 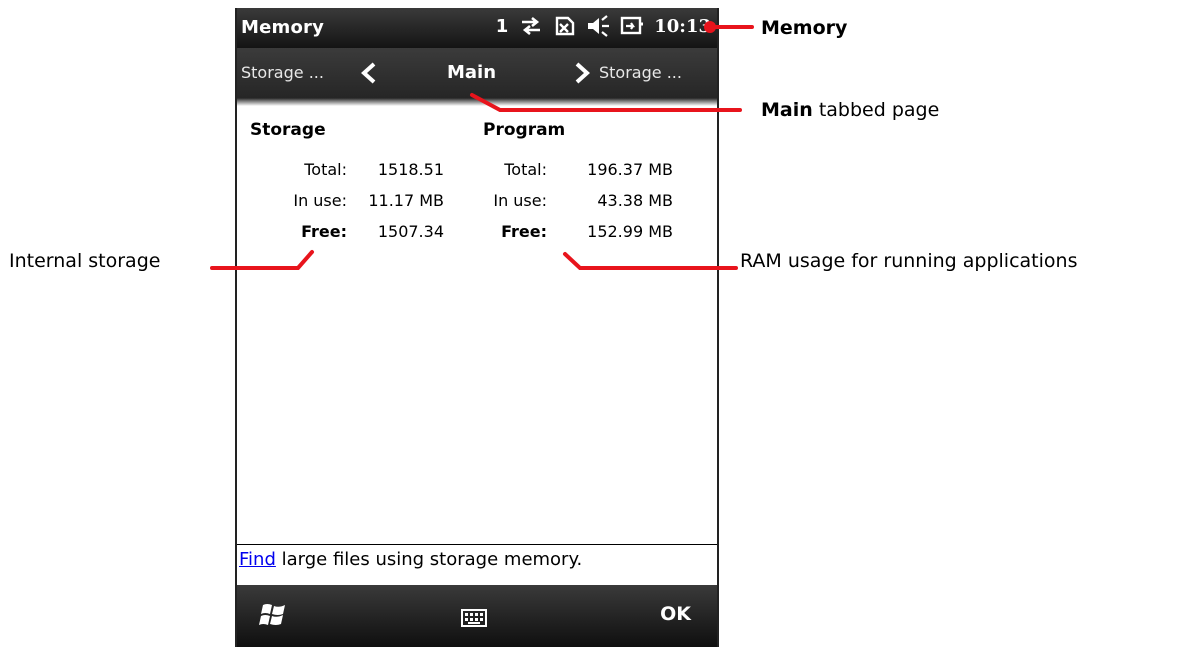 I want to click on memory-callout-label: Memory, so click(x=804, y=28).